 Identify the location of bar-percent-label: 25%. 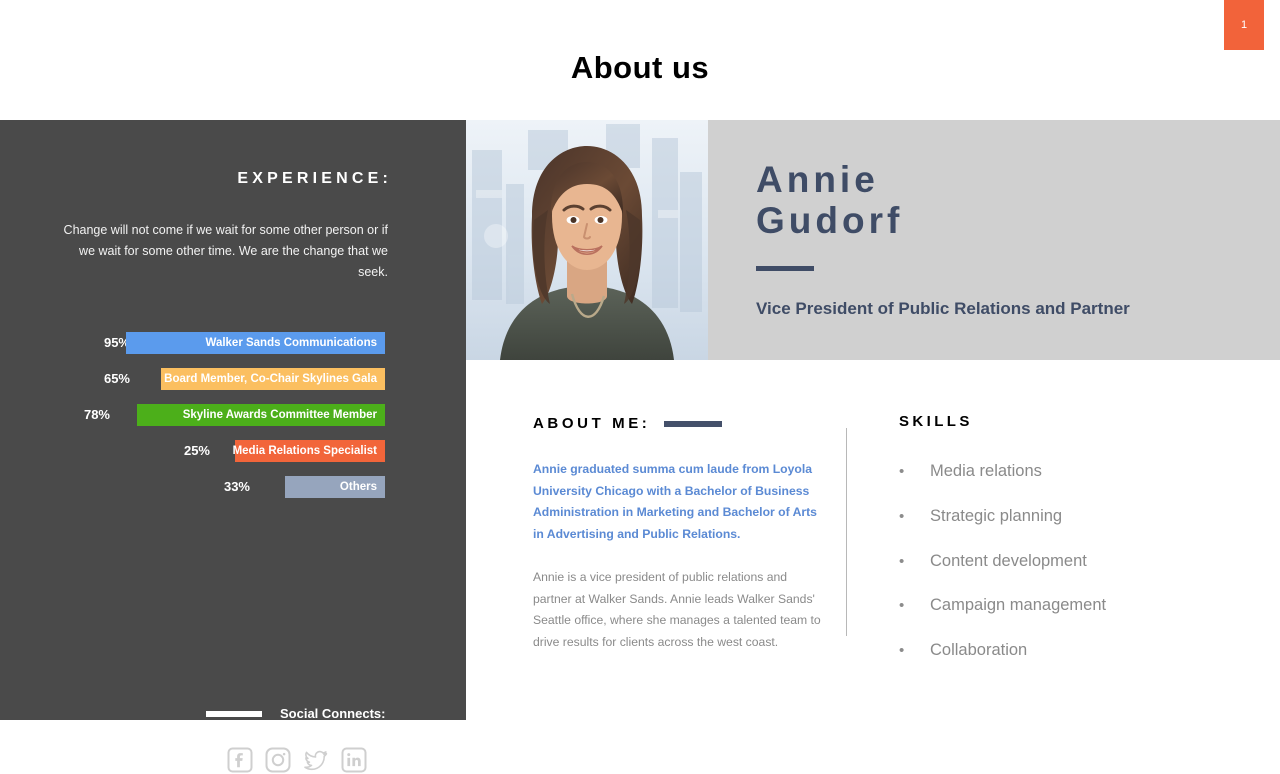
(196, 450).